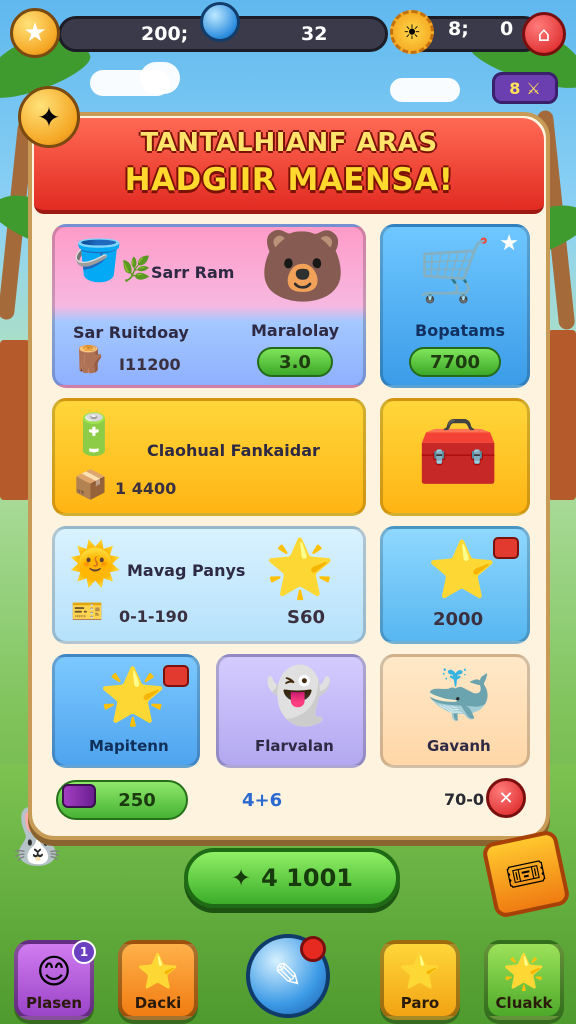 This screenshot has width=576, height=1024. What do you see at coordinates (233, 450) in the screenshot?
I see `card-3-title: Claohual Fankaidar` at bounding box center [233, 450].